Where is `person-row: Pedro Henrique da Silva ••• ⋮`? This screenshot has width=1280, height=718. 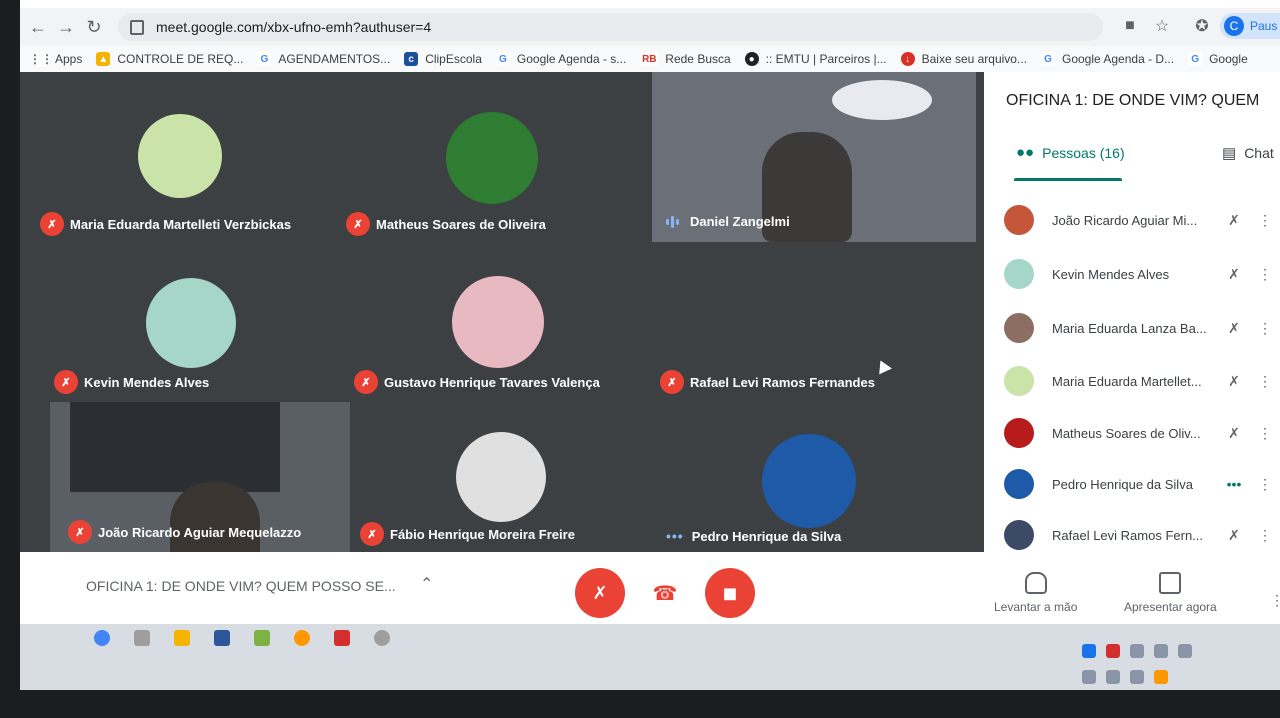
person-row: Pedro Henrique da Silva ••• ⋮ is located at coordinates (1142, 484).